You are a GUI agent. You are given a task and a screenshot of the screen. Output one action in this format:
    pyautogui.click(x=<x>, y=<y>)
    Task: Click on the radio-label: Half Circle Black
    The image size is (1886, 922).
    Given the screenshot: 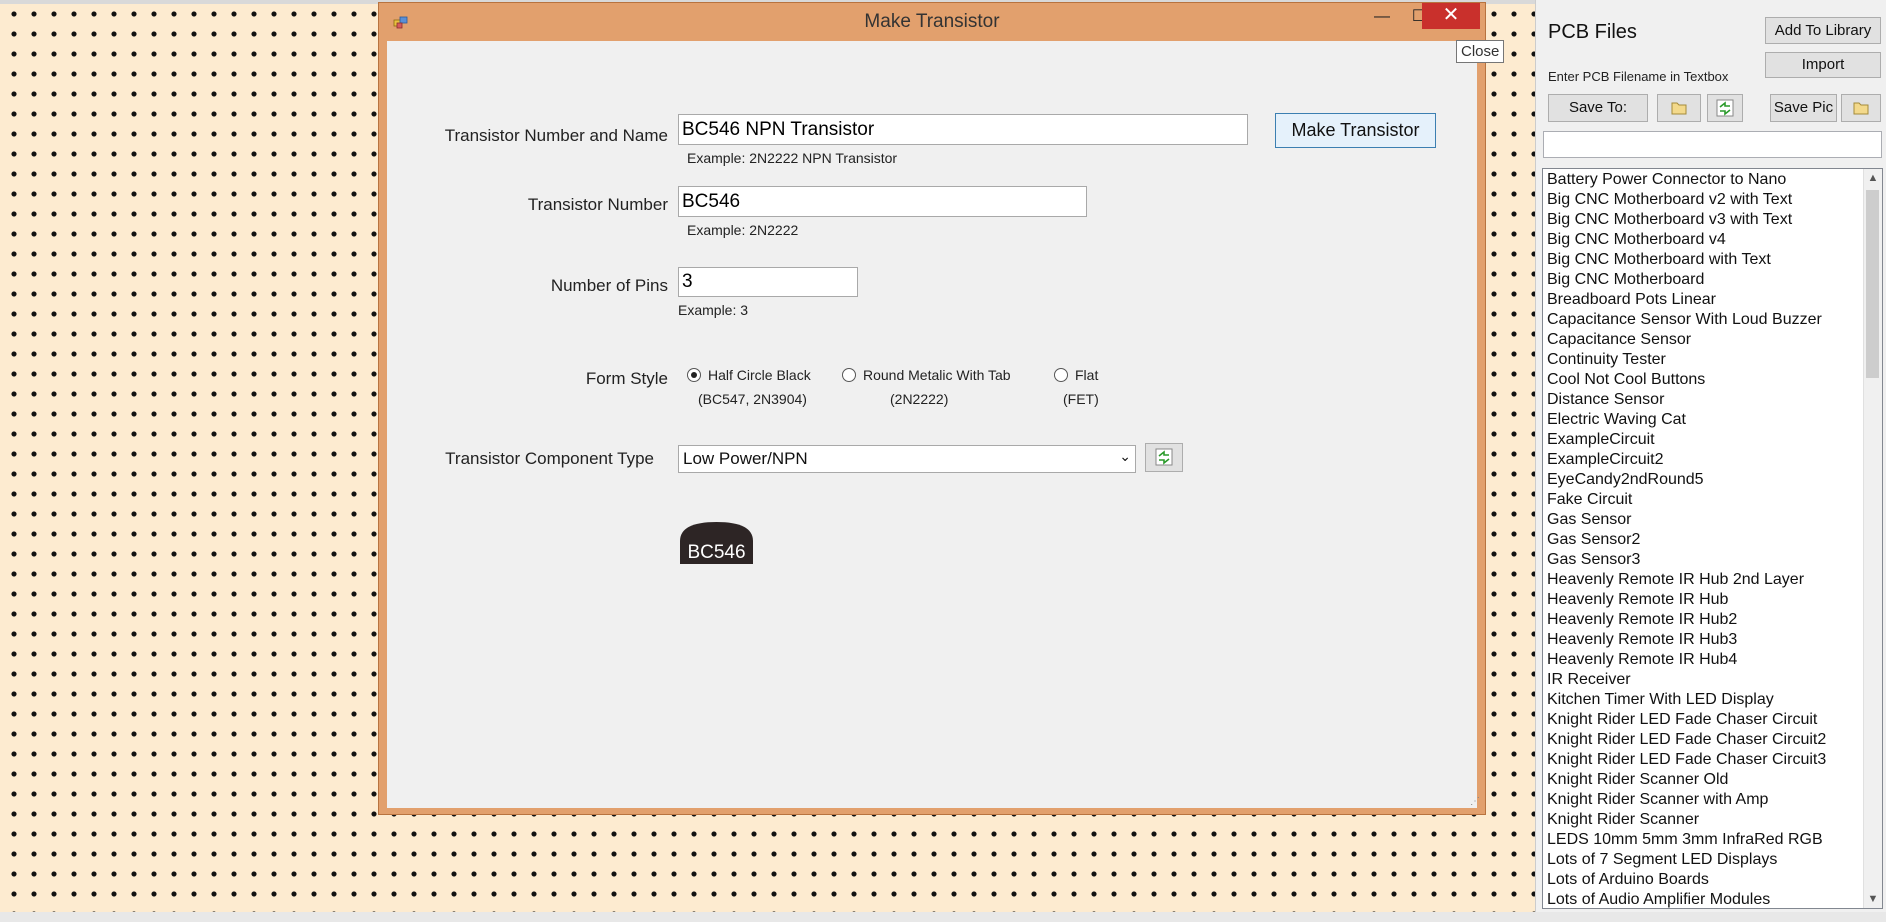 What is the action you would take?
    pyautogui.click(x=759, y=375)
    